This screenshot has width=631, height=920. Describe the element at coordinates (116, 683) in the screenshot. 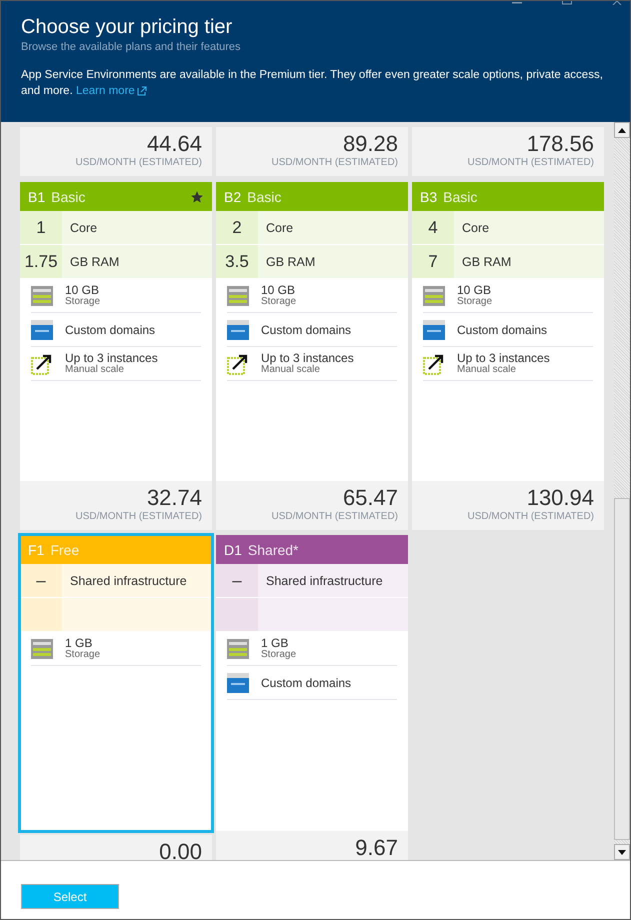

I see `plan-card: F1 Free – Shared infrastructure 1 GB Storage` at that location.